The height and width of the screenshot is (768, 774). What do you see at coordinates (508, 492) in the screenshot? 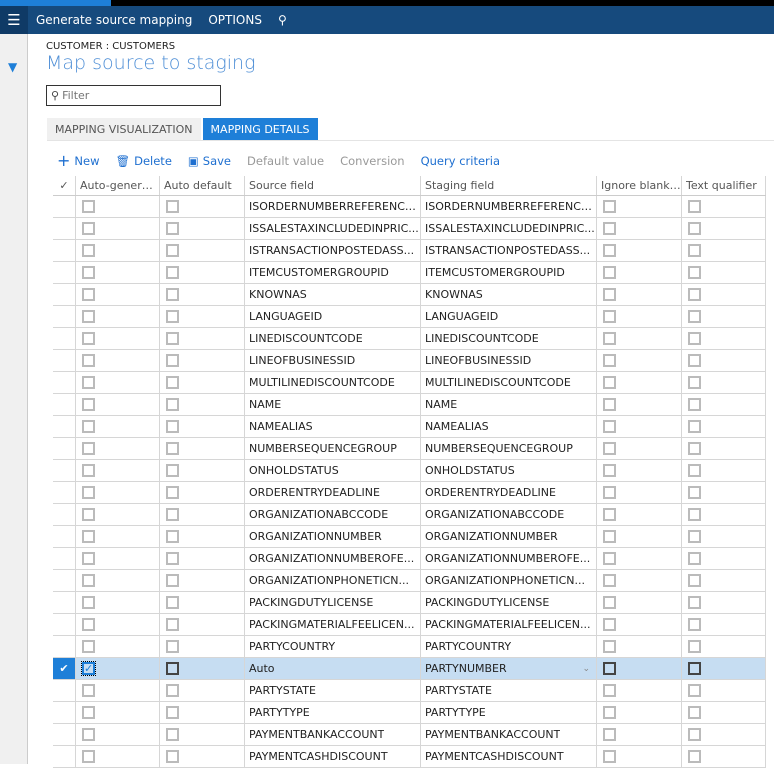
I see `staging-field-cell: ORDERENTRYDEADLINE` at bounding box center [508, 492].